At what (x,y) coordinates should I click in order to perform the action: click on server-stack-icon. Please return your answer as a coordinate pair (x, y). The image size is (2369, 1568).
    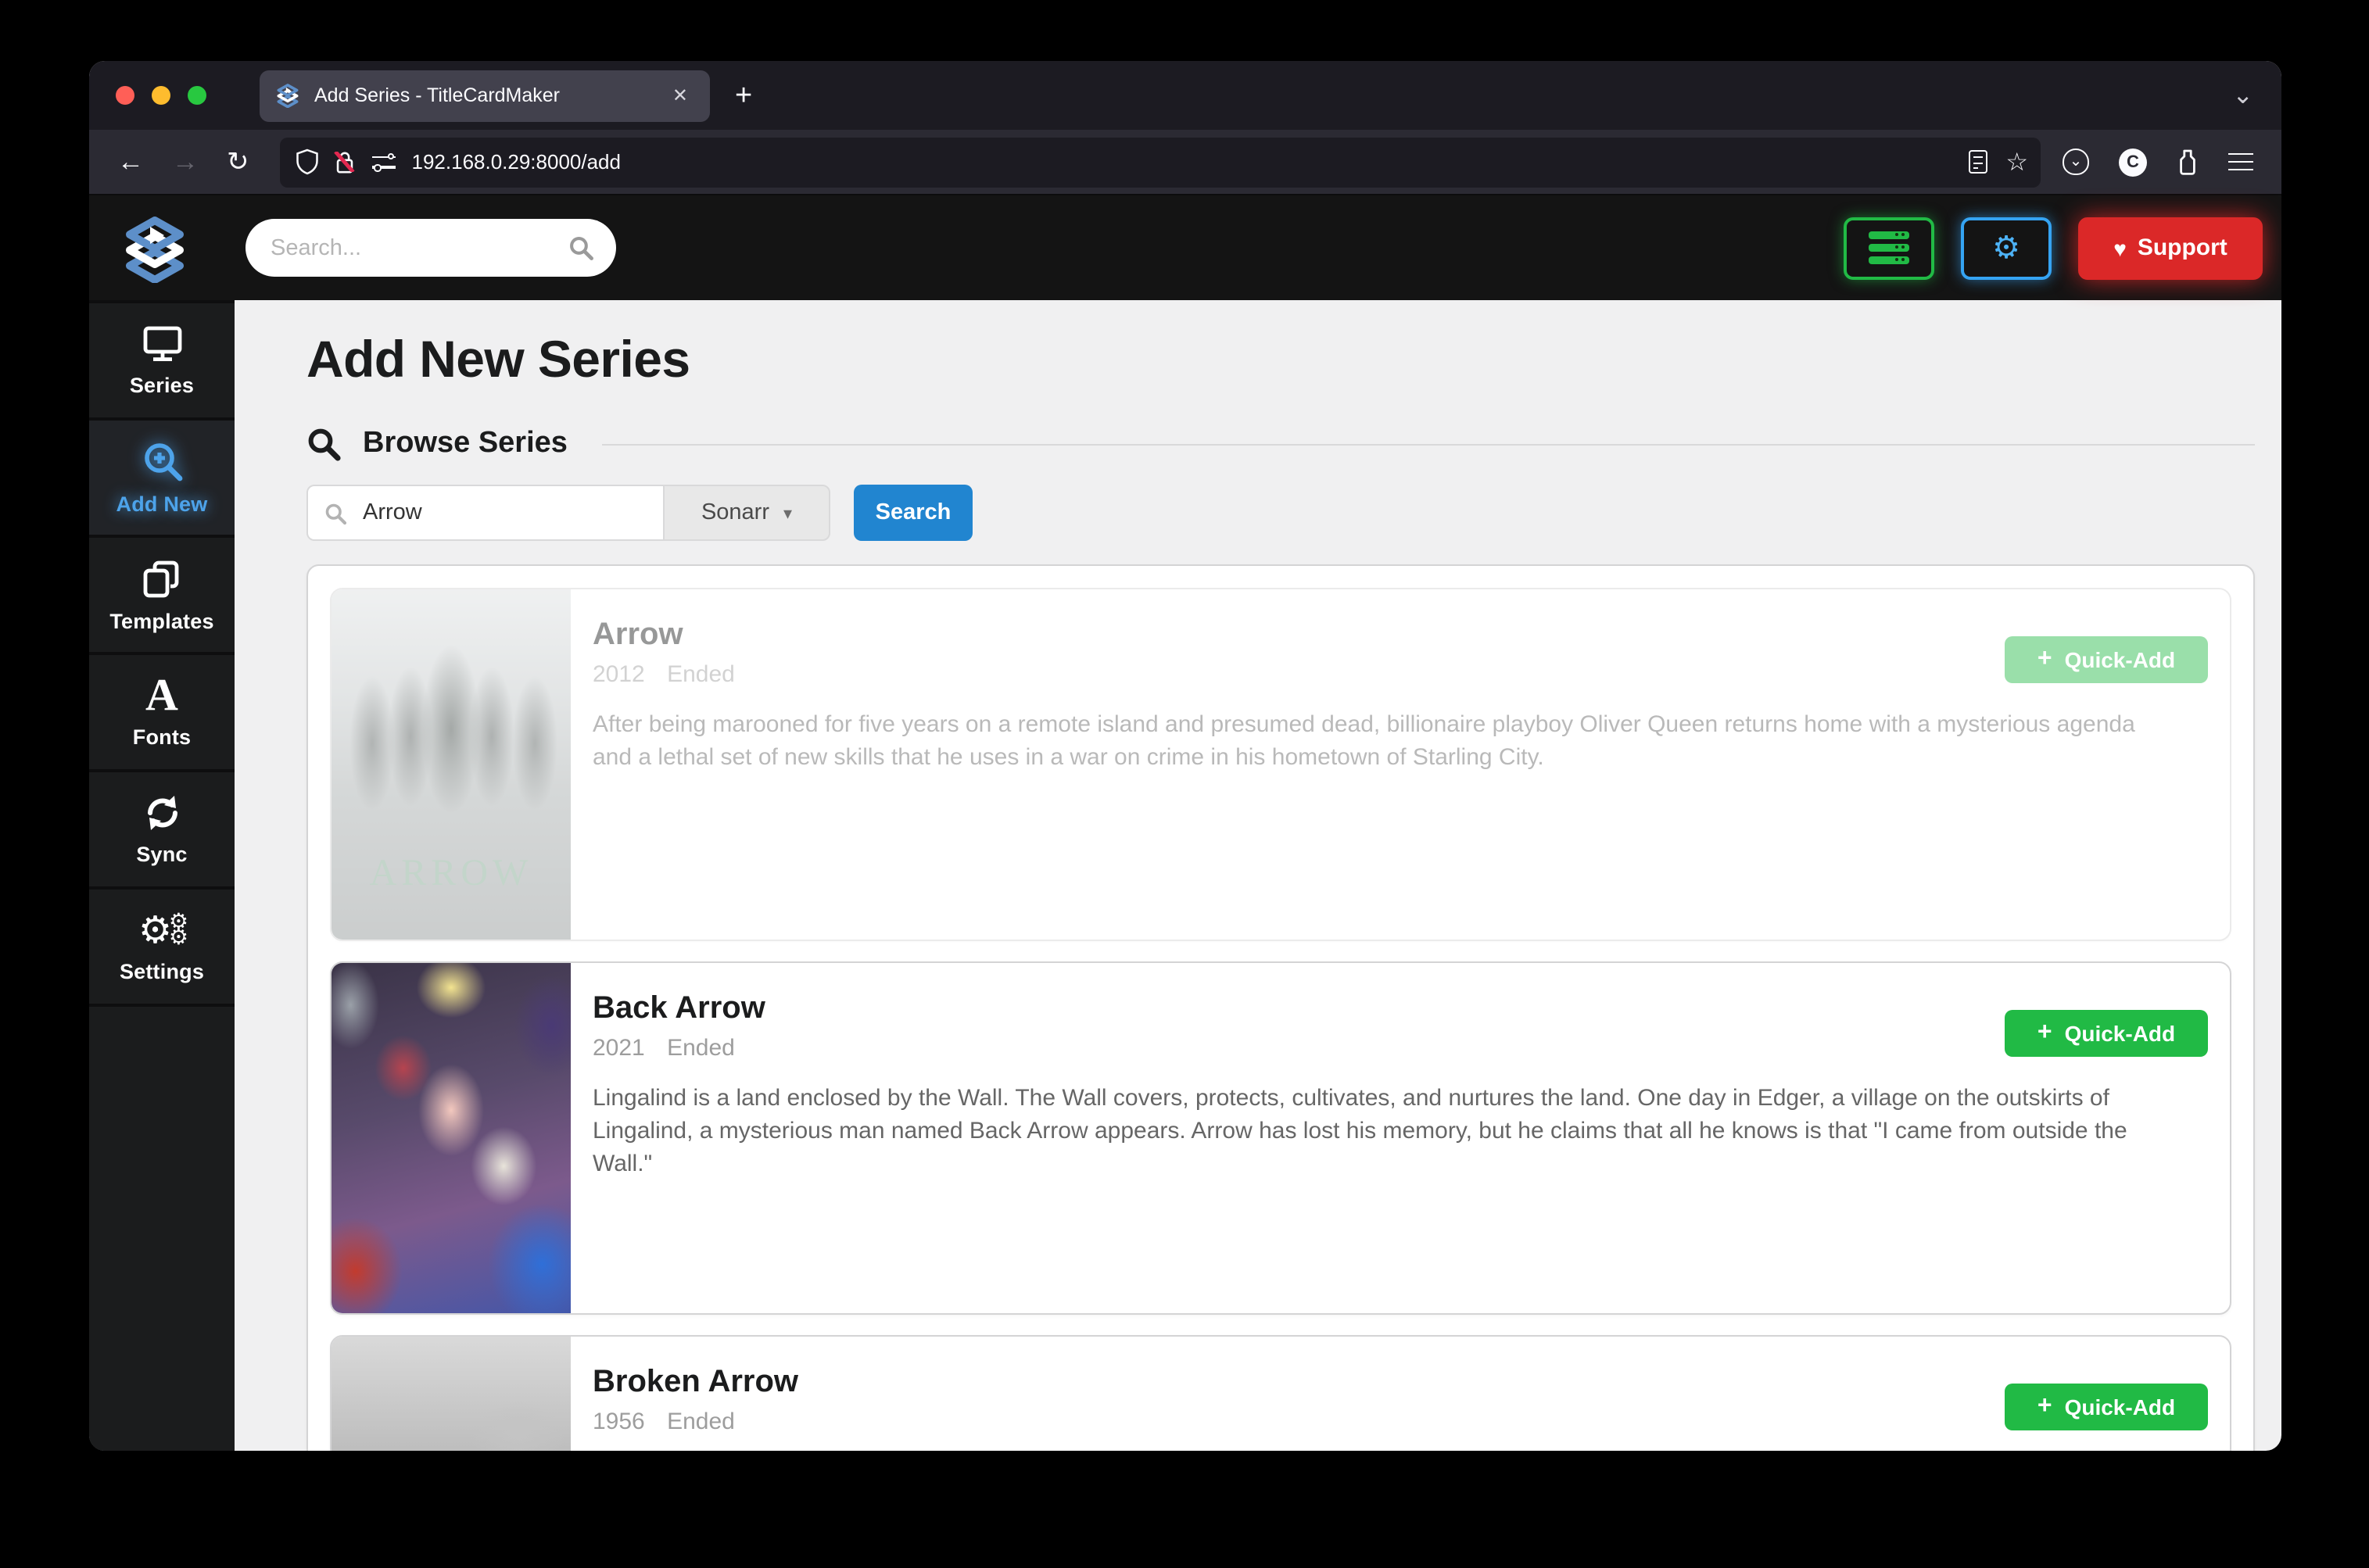
    Looking at the image, I should click on (1889, 248).